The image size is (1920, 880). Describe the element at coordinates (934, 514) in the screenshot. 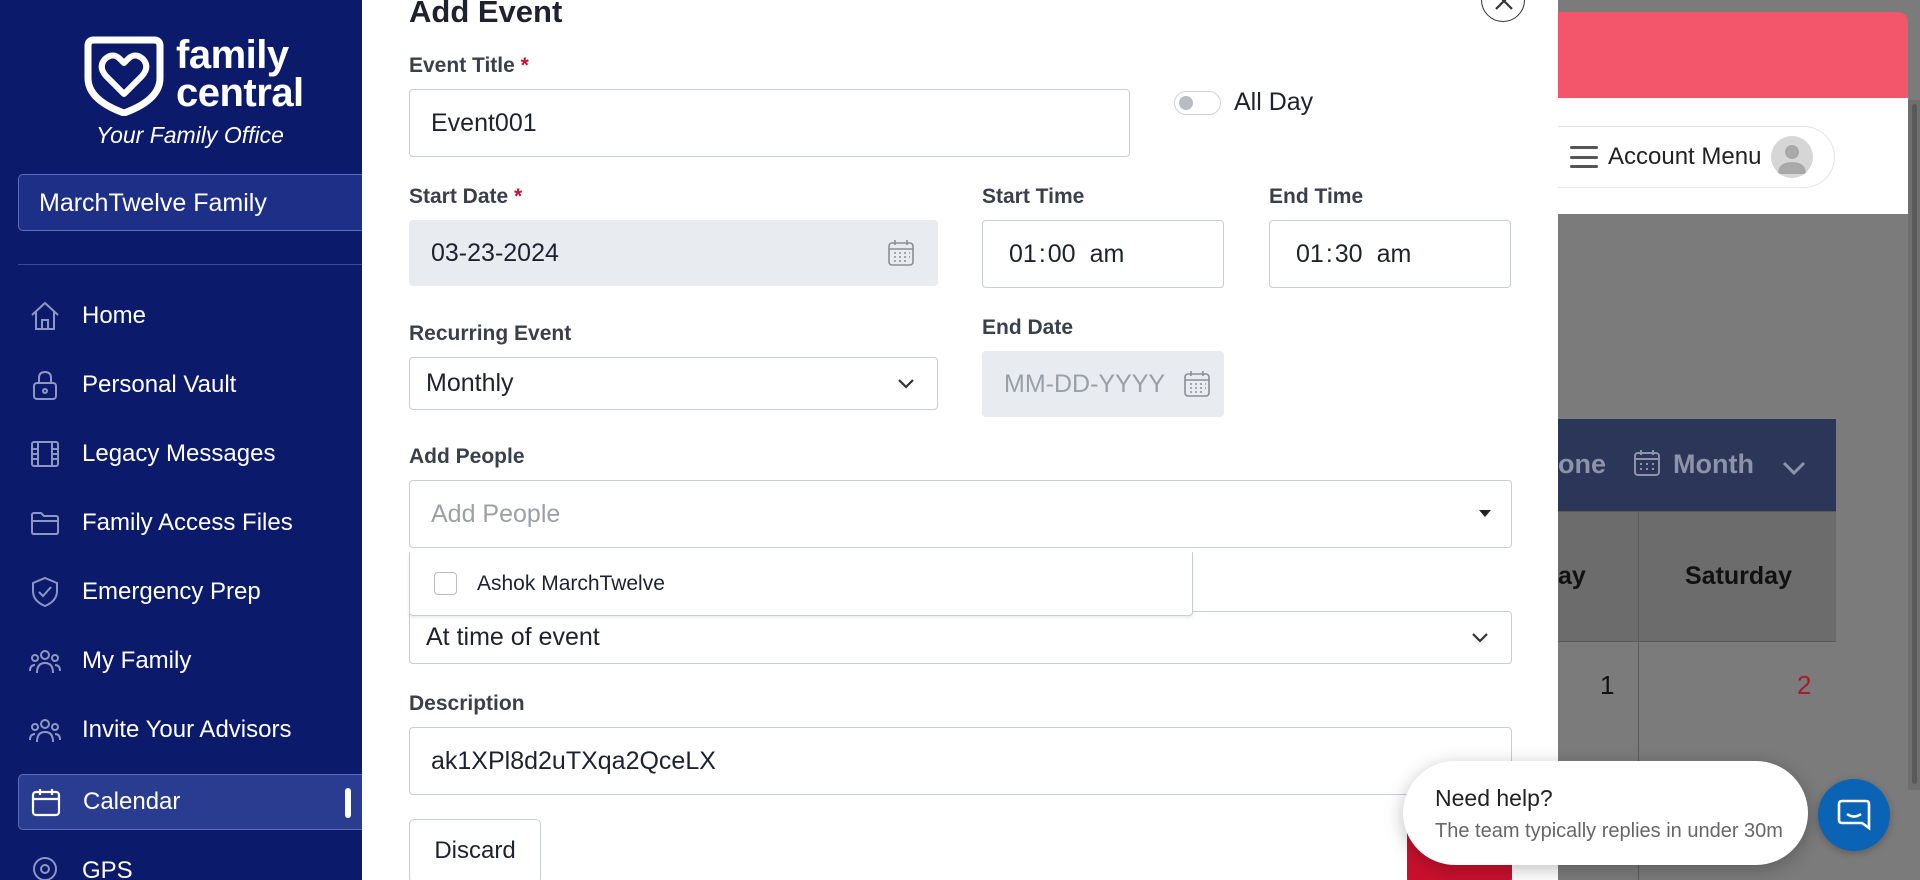

I see `add-people-input: Add People` at that location.